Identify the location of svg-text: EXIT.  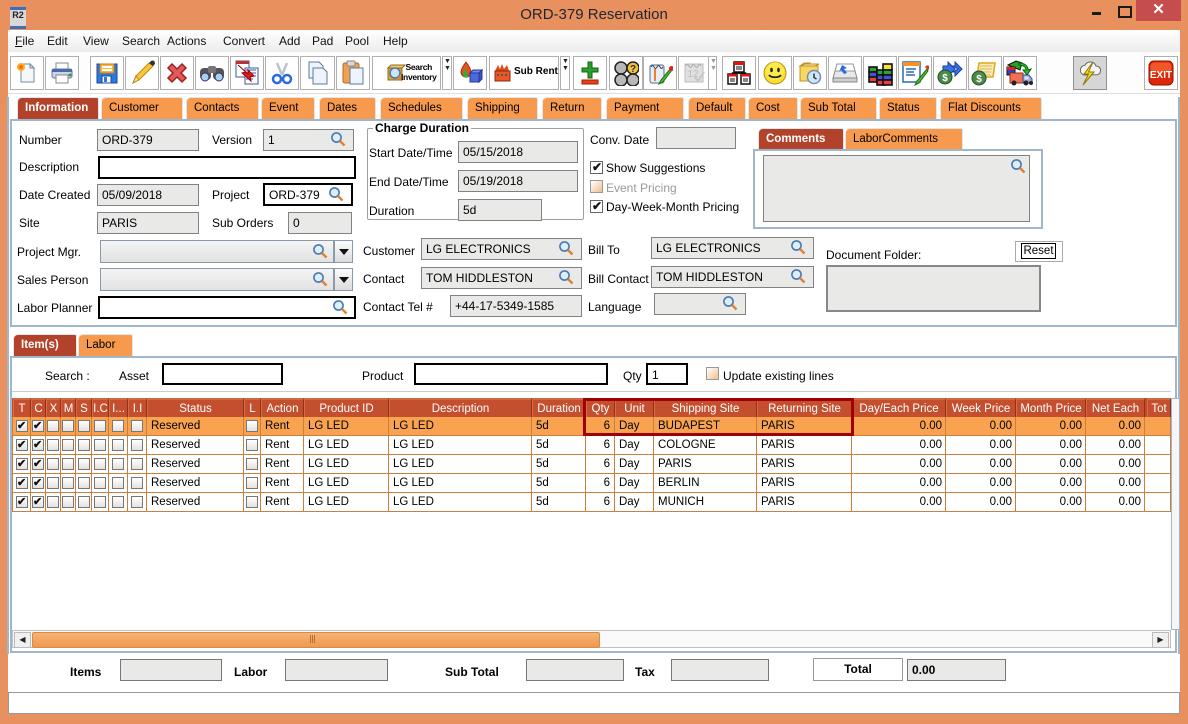
(1161, 75).